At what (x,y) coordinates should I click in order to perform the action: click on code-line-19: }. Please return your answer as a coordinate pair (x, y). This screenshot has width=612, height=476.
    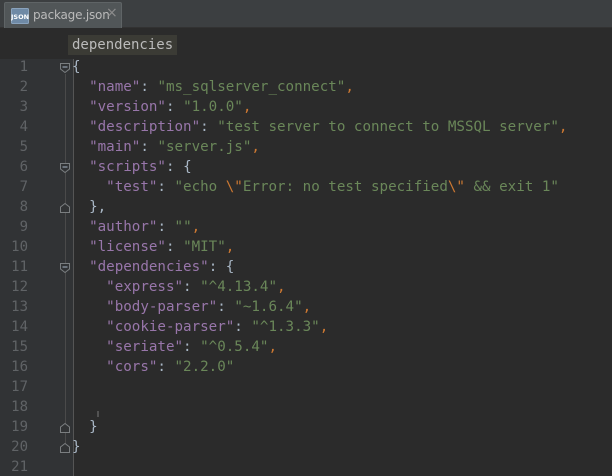
    Looking at the image, I should click on (85, 427).